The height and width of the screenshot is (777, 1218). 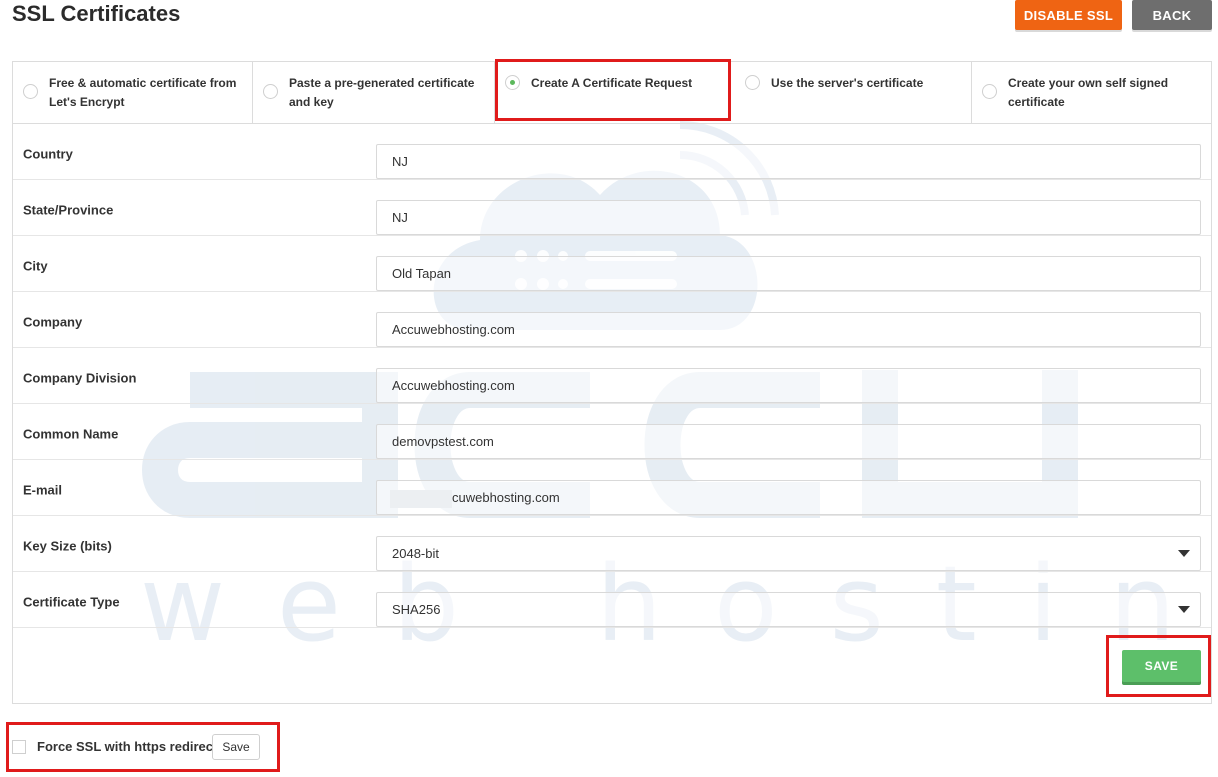 I want to click on form-row-city: City Old Tapan, so click(x=612, y=264).